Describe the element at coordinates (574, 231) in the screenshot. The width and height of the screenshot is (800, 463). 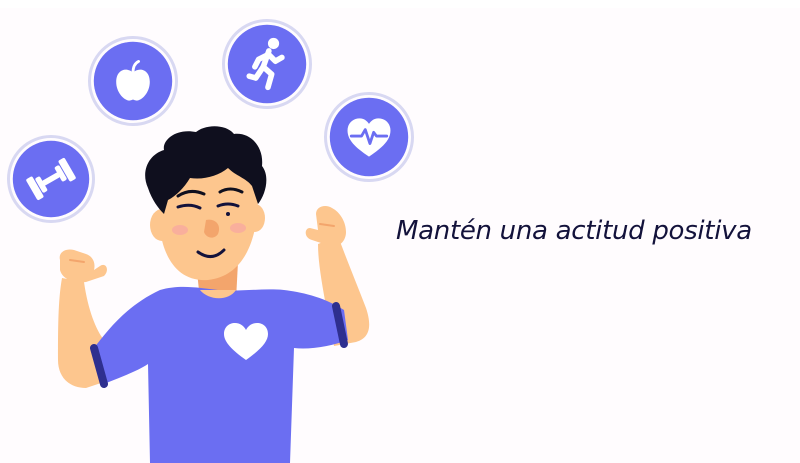
I see `headline-text: Mantén una actitud positiva` at that location.